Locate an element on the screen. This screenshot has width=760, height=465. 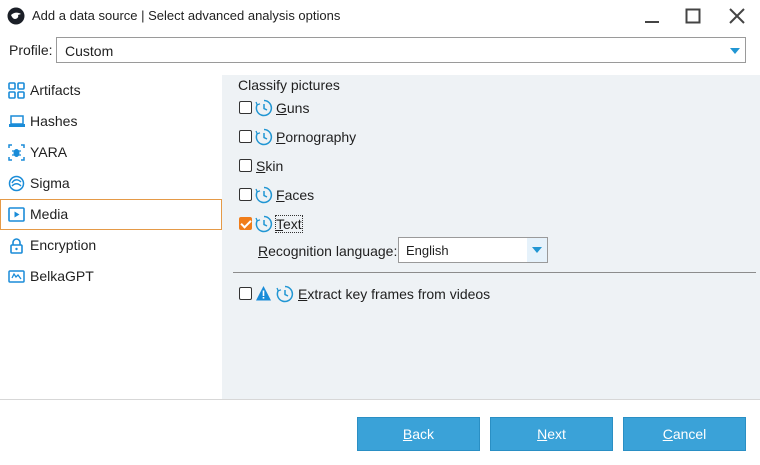
sidebar-item-media: Media is located at coordinates (111, 214).